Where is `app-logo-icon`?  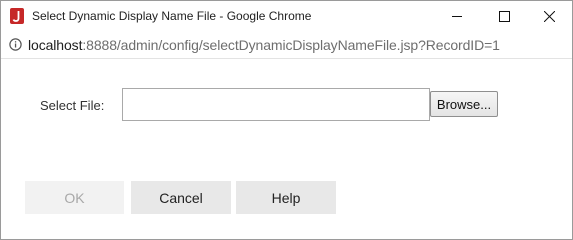 app-logo-icon is located at coordinates (17, 16).